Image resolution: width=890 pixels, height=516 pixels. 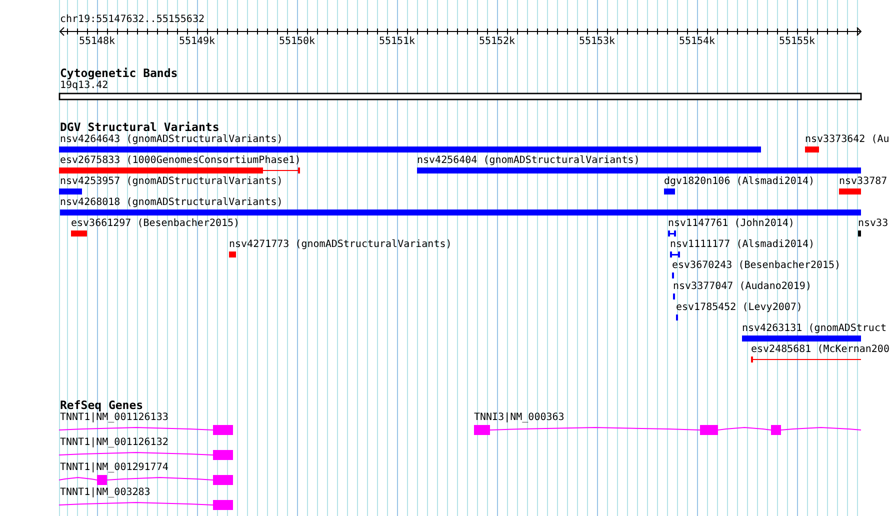 What do you see at coordinates (519, 418) in the screenshot?
I see `gene-label: TNNI3|NM_000363` at bounding box center [519, 418].